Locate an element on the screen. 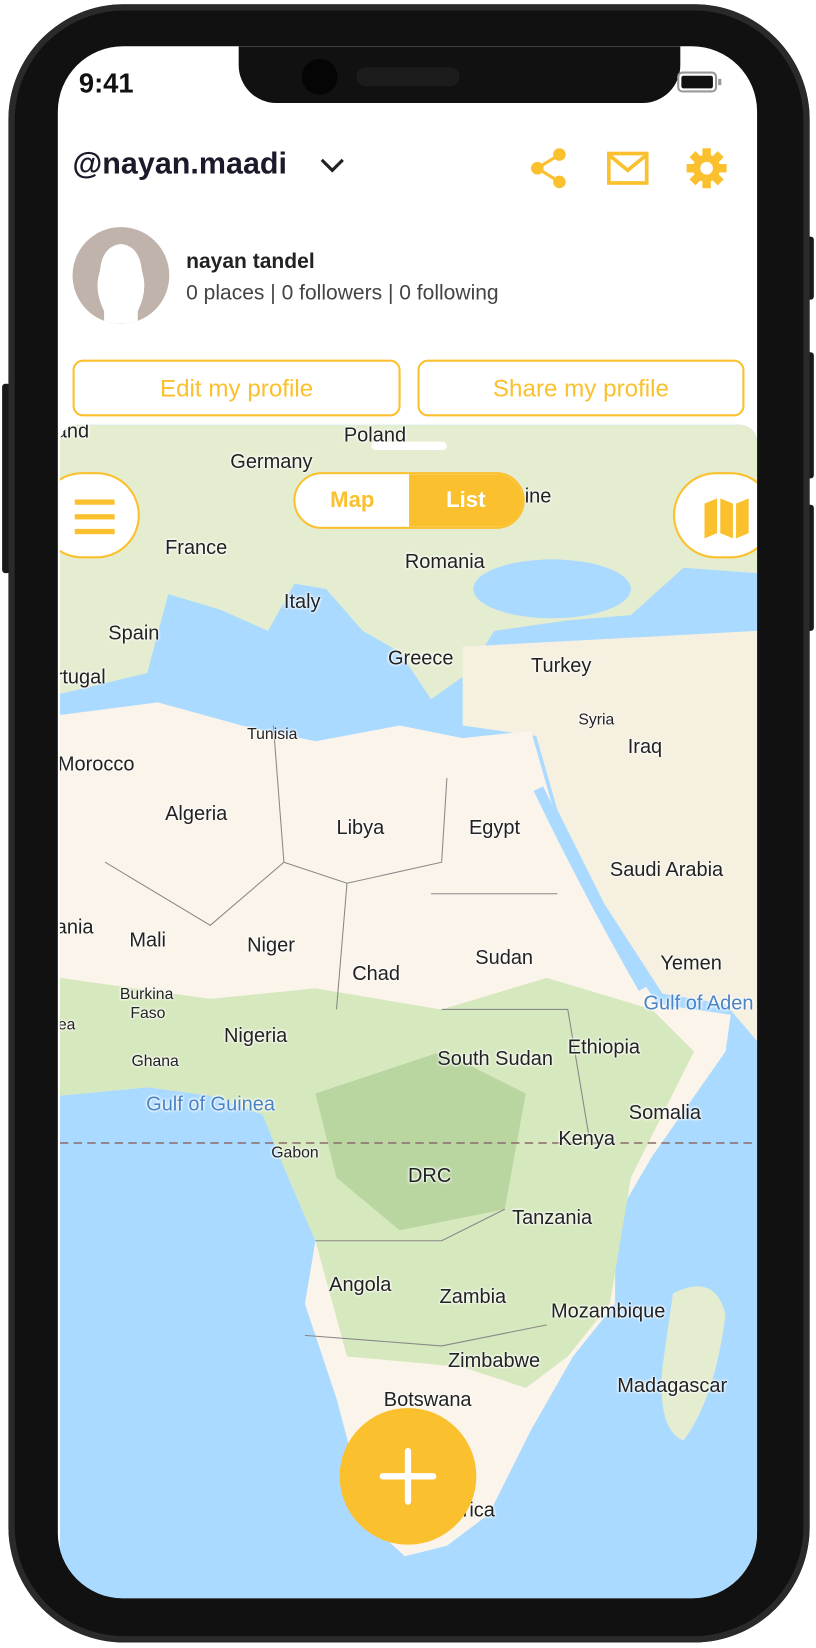 The image size is (816, 1648). status-time: 9:41 is located at coordinates (106, 83).